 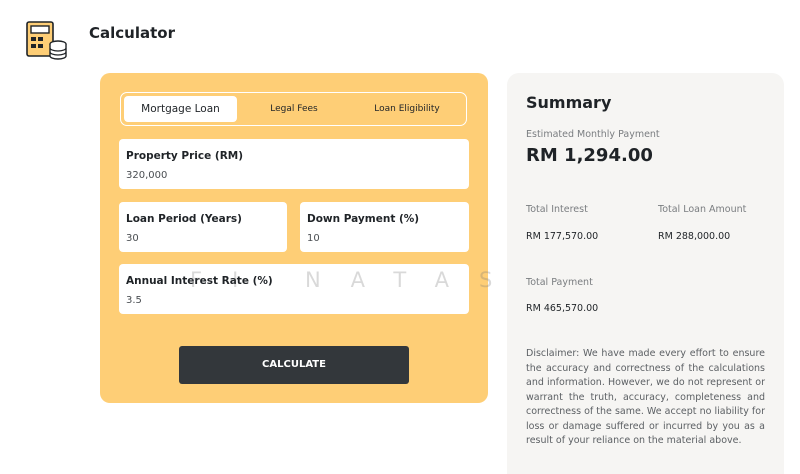 I want to click on tab-legal-fees: Legal Fees, so click(x=294, y=109).